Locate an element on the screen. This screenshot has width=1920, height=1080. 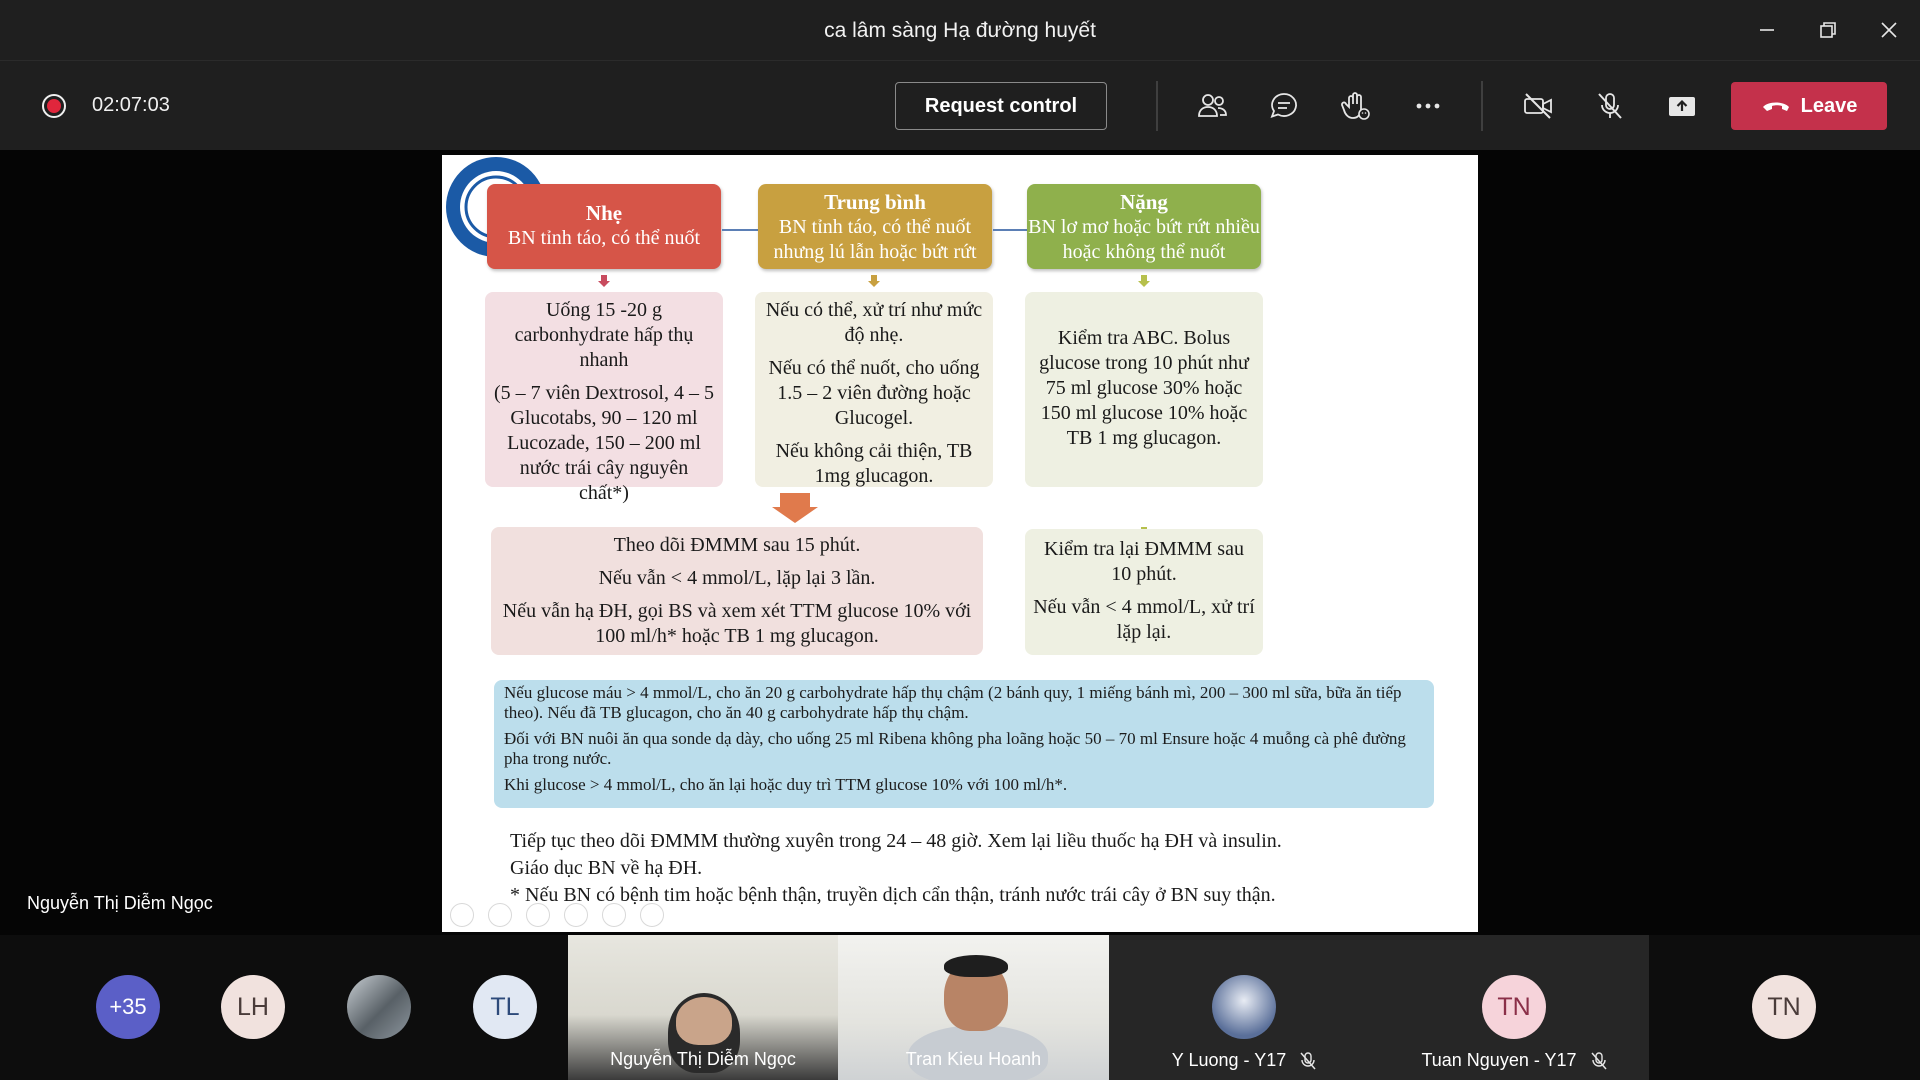
participant-video-tile: Tran Kieu Hoanh is located at coordinates (973, 1007).